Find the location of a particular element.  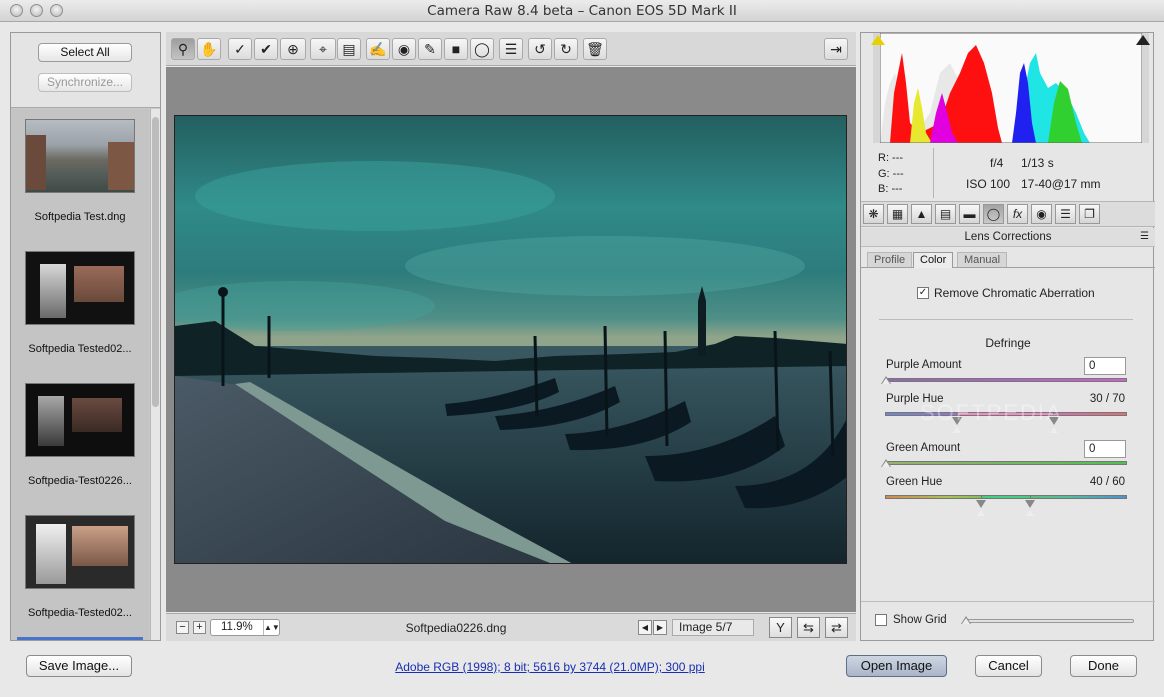

trash-icon: 🗑 is located at coordinates (595, 49).